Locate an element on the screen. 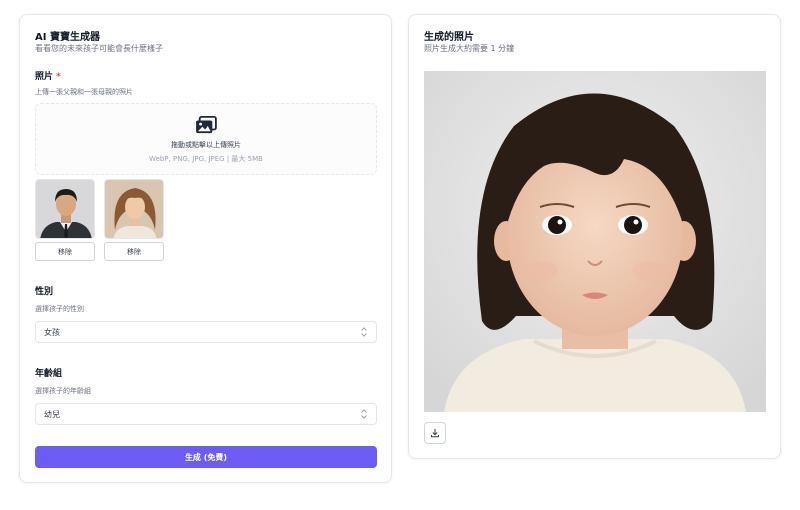 Image resolution: width=800 pixels, height=510 pixels. age-help: 選擇孩子的年齡組 is located at coordinates (63, 391).